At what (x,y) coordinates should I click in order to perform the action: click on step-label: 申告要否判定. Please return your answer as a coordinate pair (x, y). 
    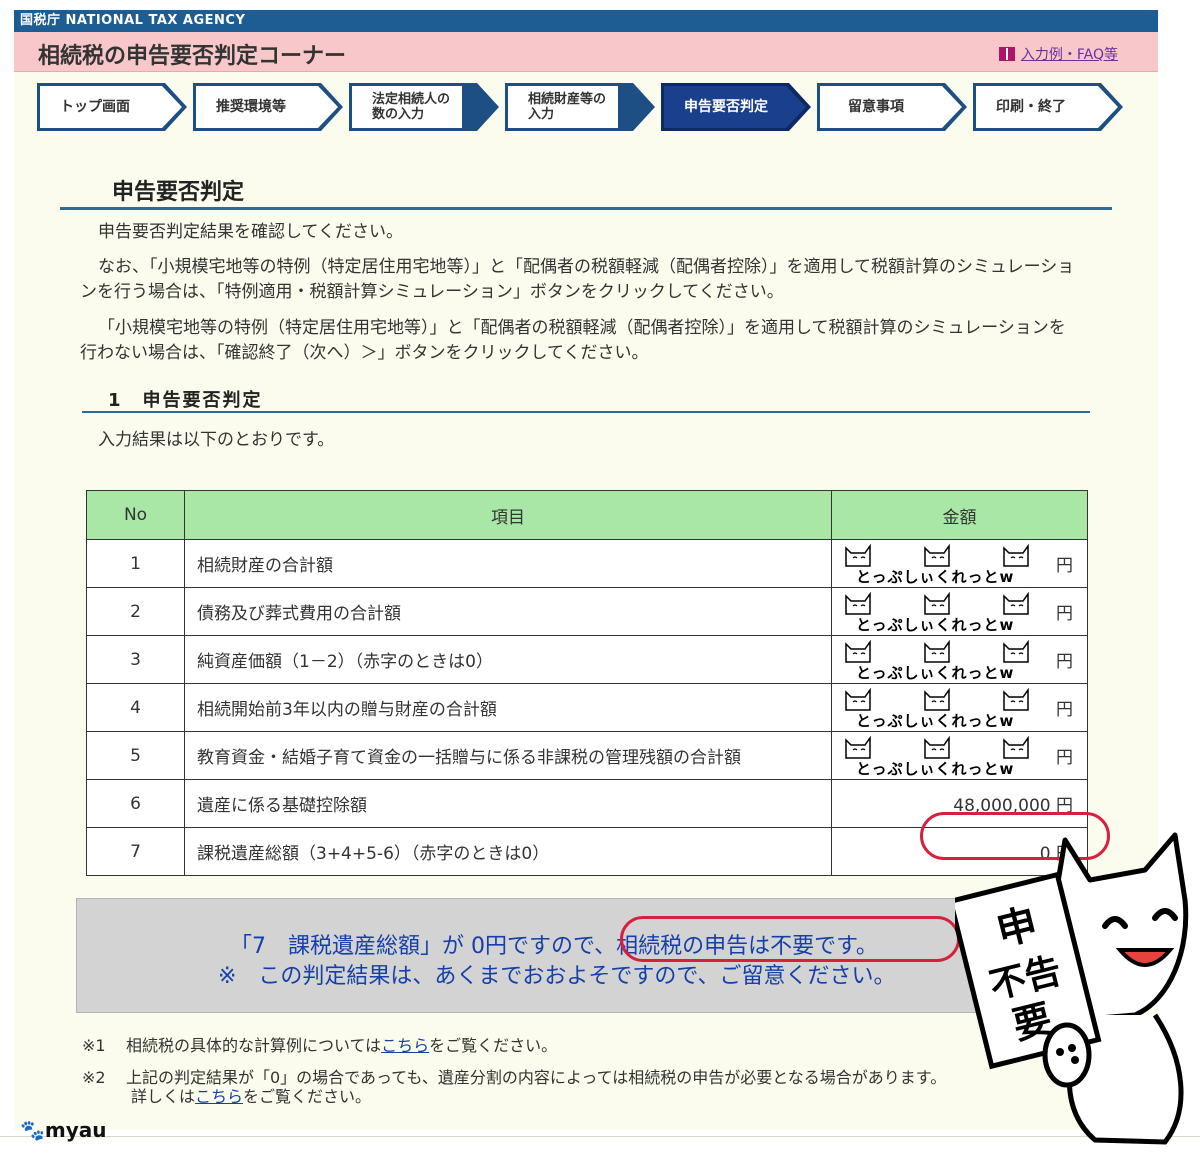
    Looking at the image, I should click on (735, 107).